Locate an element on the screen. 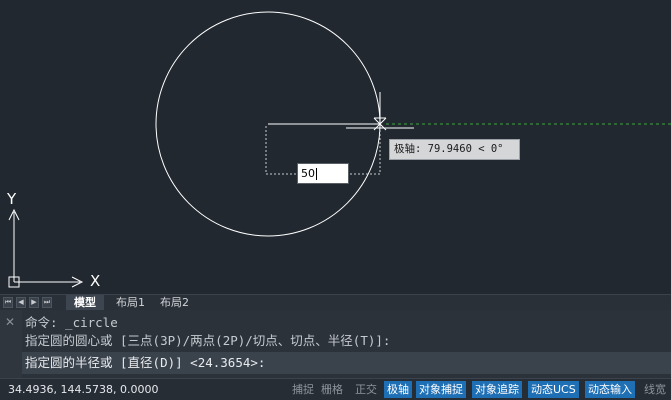 This screenshot has width=671, height=400. lineweight-toggle: 线宽 is located at coordinates (655, 389).